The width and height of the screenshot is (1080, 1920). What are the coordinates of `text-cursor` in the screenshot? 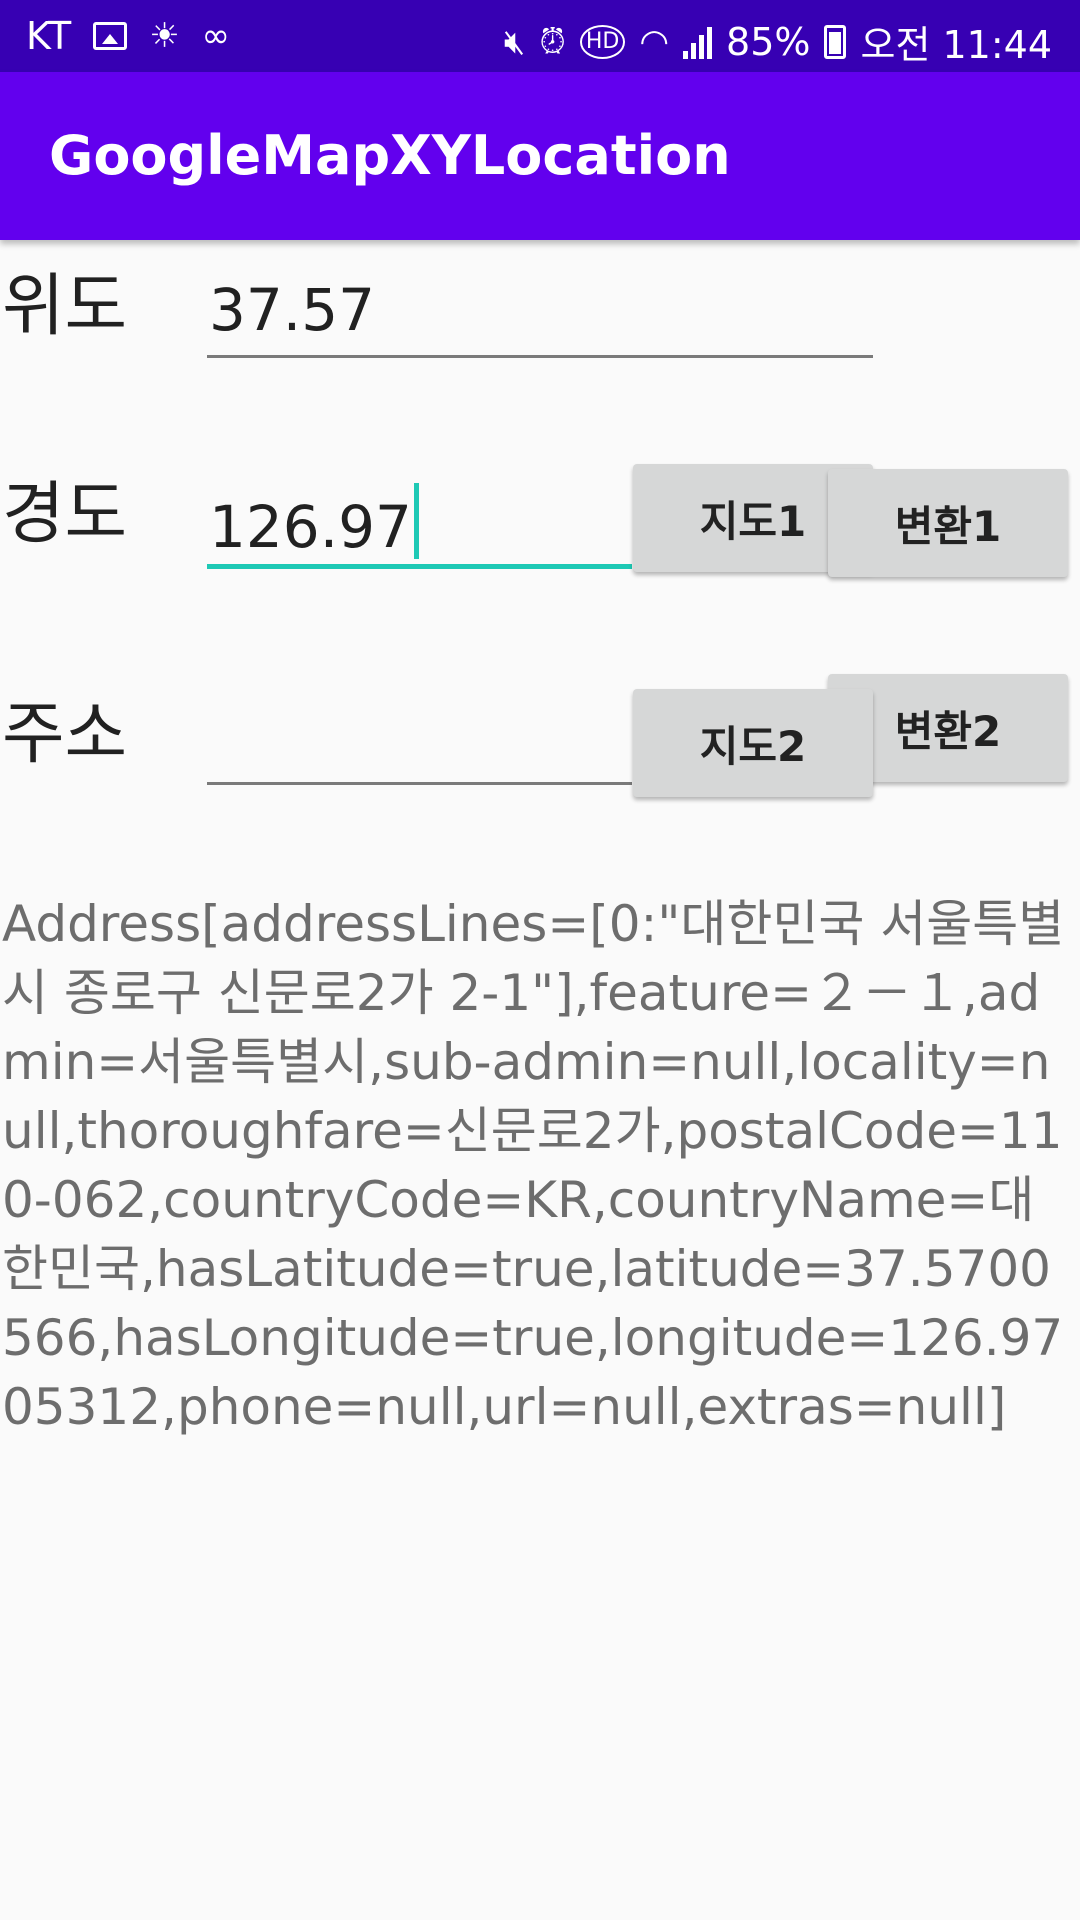 It's located at (416, 521).